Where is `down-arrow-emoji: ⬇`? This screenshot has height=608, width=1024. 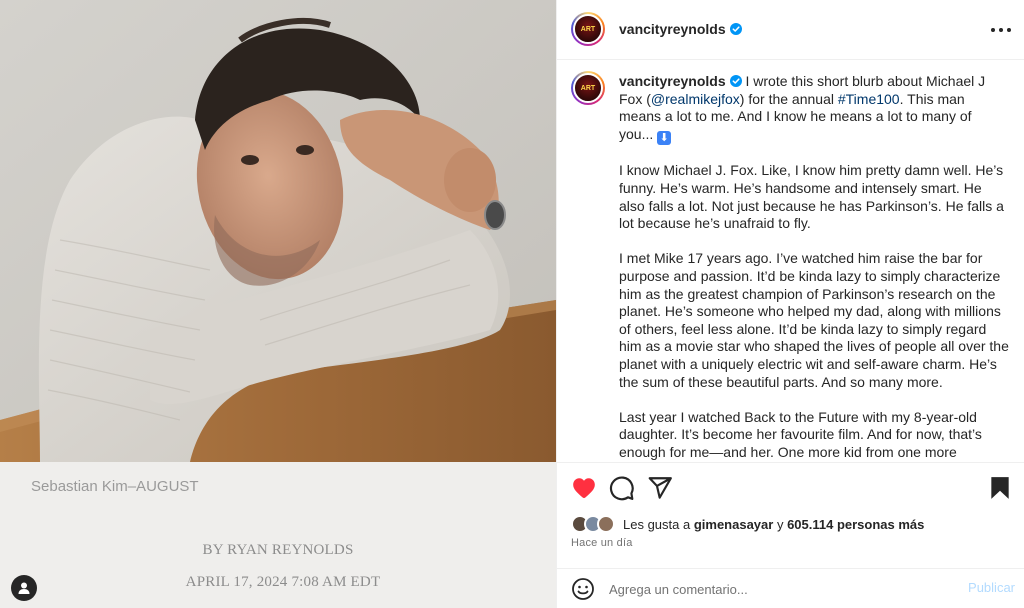
down-arrow-emoji: ⬇ is located at coordinates (664, 137).